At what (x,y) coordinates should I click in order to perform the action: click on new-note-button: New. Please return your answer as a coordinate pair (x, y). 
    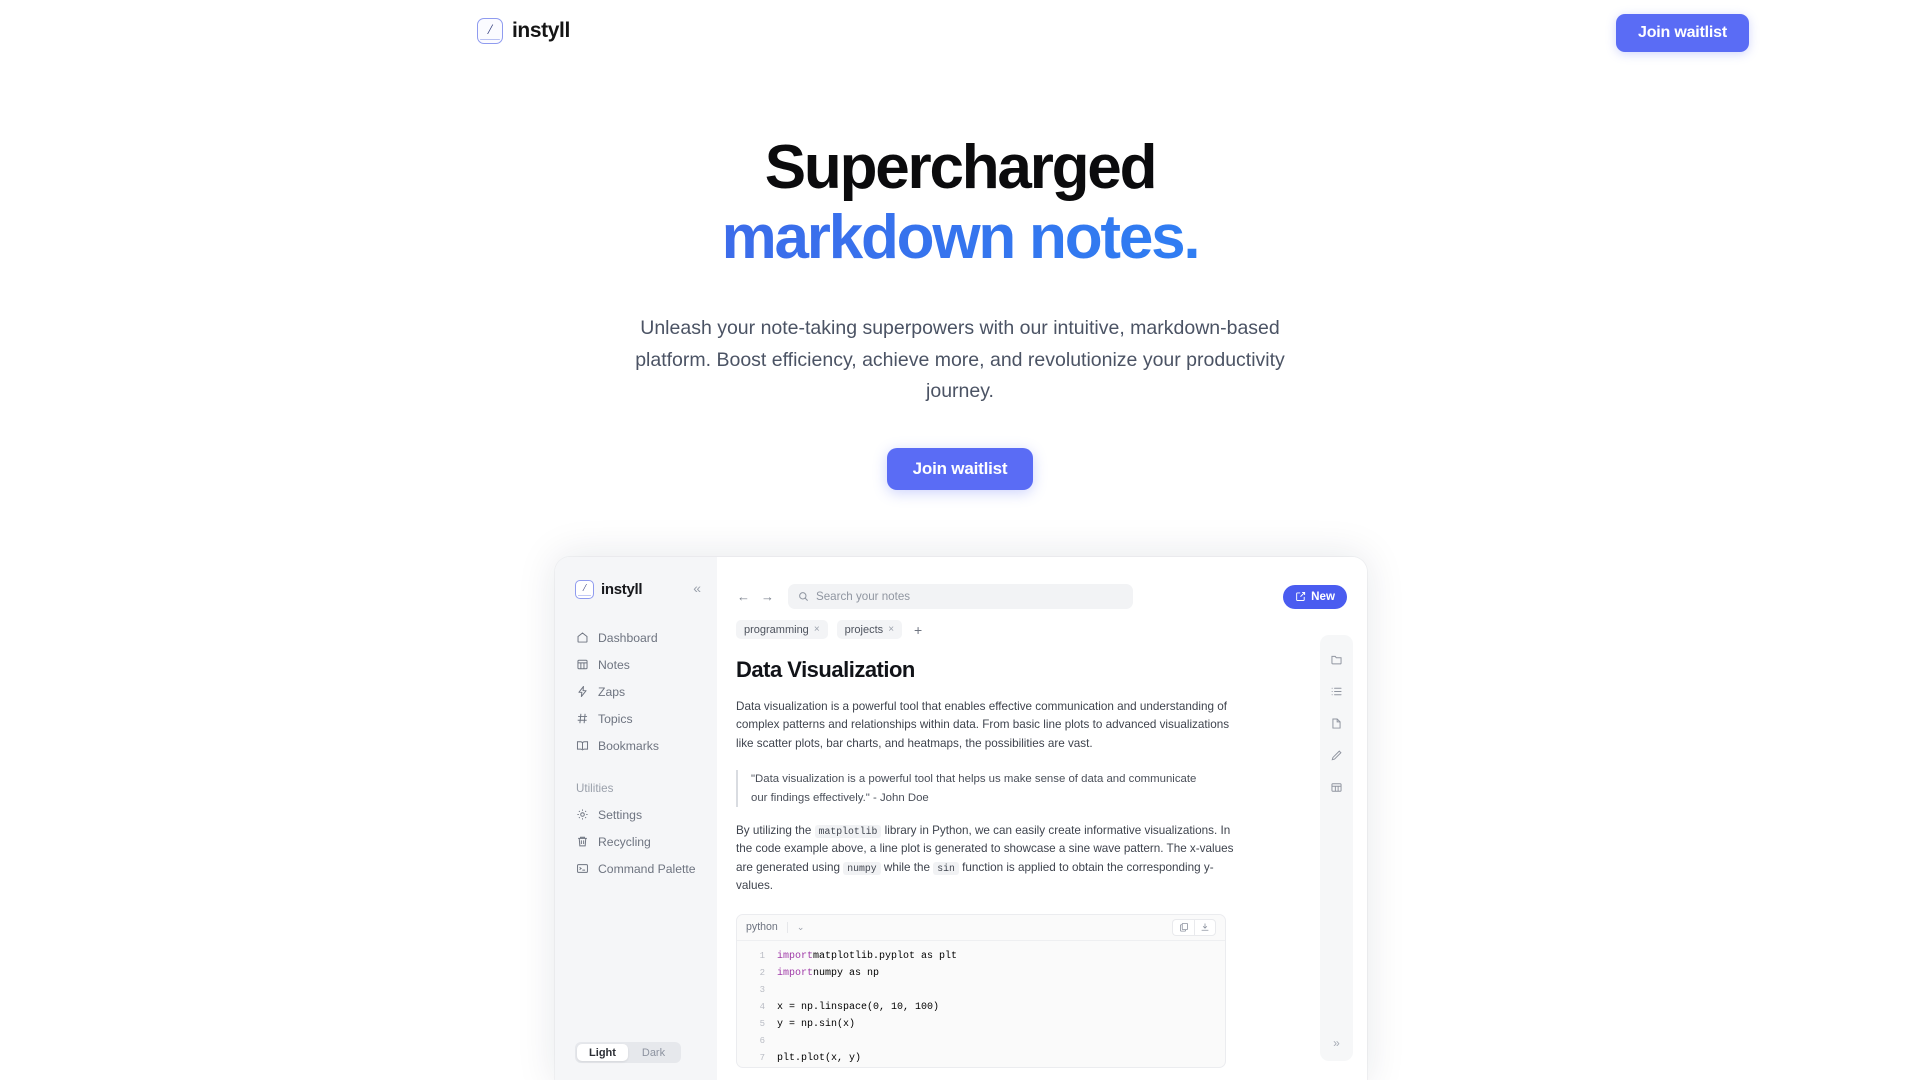
    Looking at the image, I should click on (1315, 596).